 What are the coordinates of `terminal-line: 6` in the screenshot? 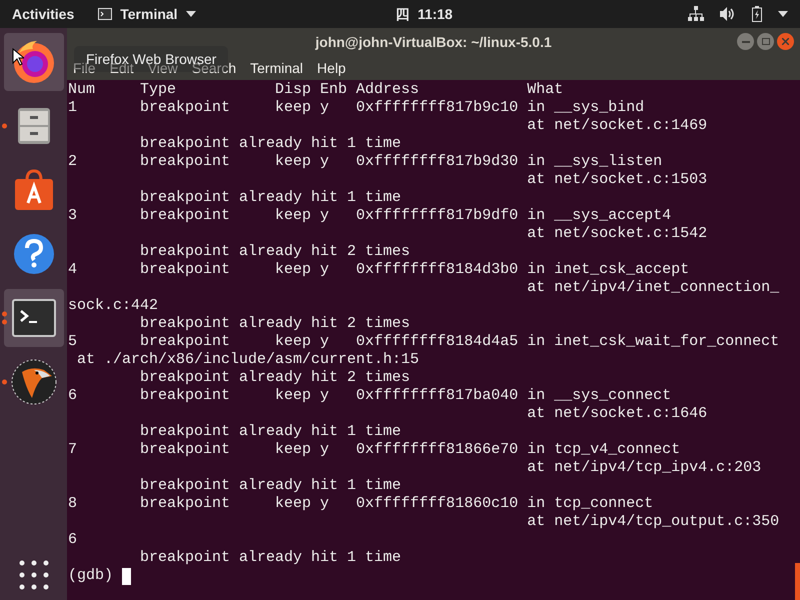 It's located at (73, 540).